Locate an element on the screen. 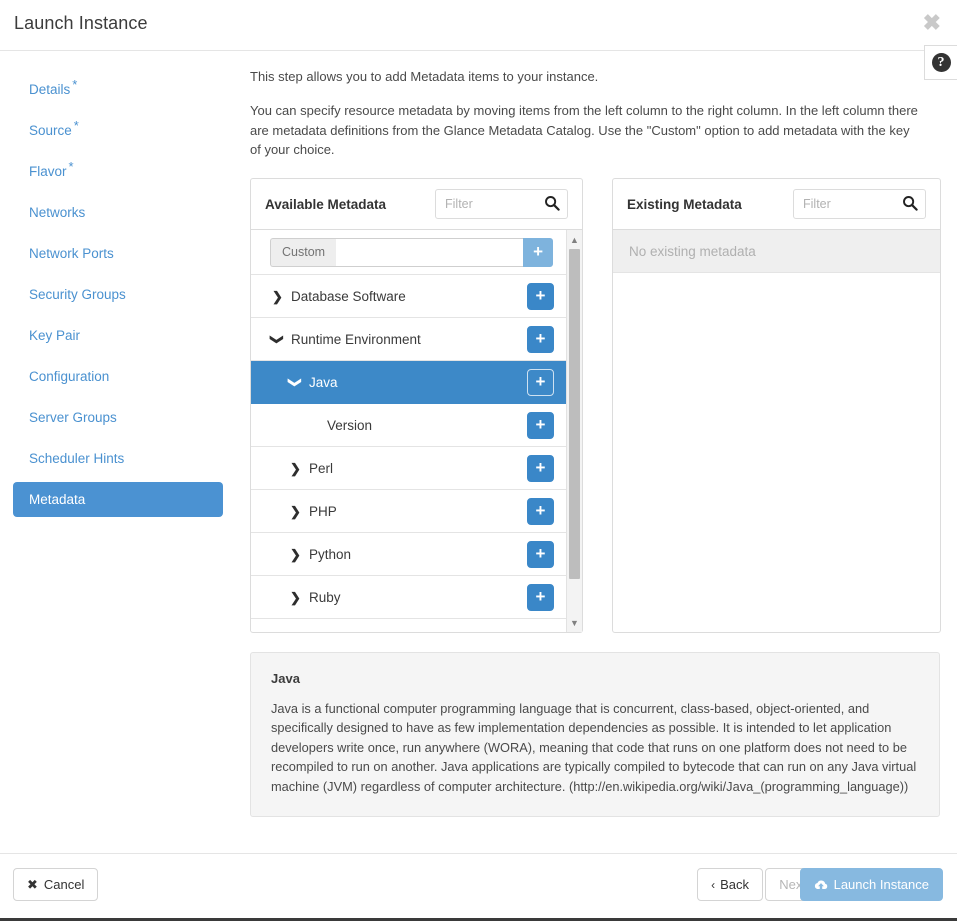 This screenshot has width=957, height=921. sidebar-item-label: Configuration is located at coordinates (69, 376).